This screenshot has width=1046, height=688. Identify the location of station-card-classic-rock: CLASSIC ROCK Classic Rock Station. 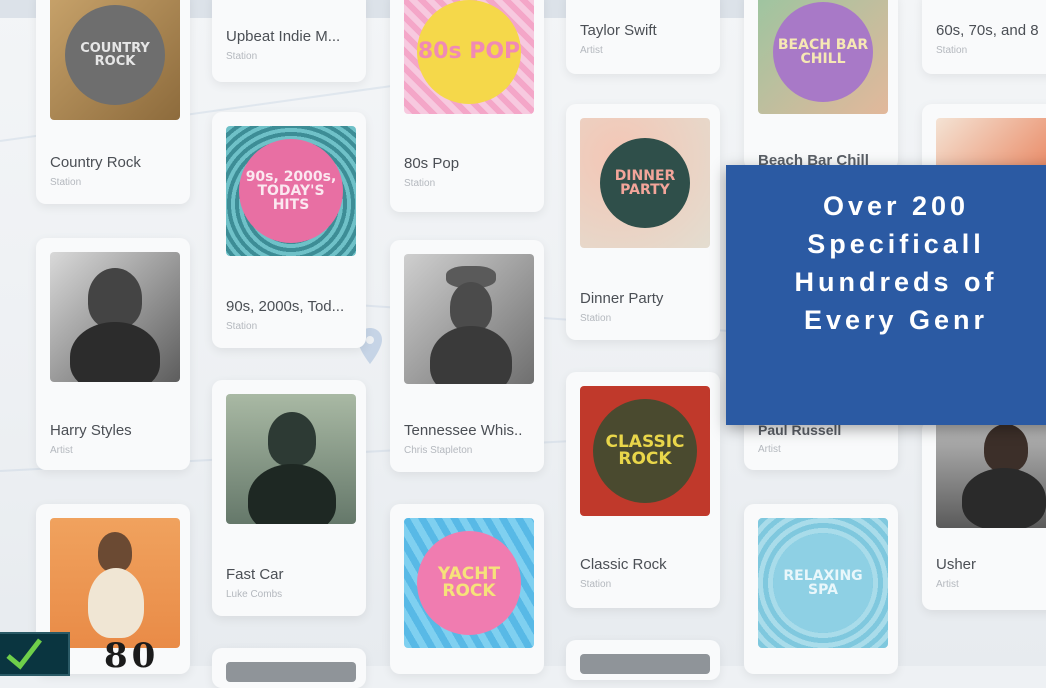
(643, 490).